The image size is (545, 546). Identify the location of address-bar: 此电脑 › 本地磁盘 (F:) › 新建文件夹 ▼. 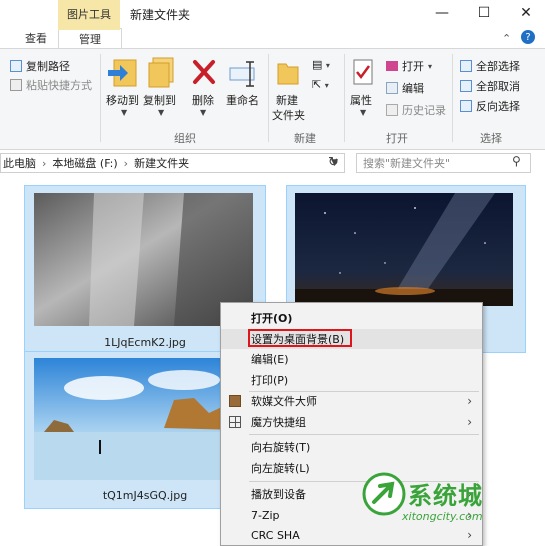
(172, 163).